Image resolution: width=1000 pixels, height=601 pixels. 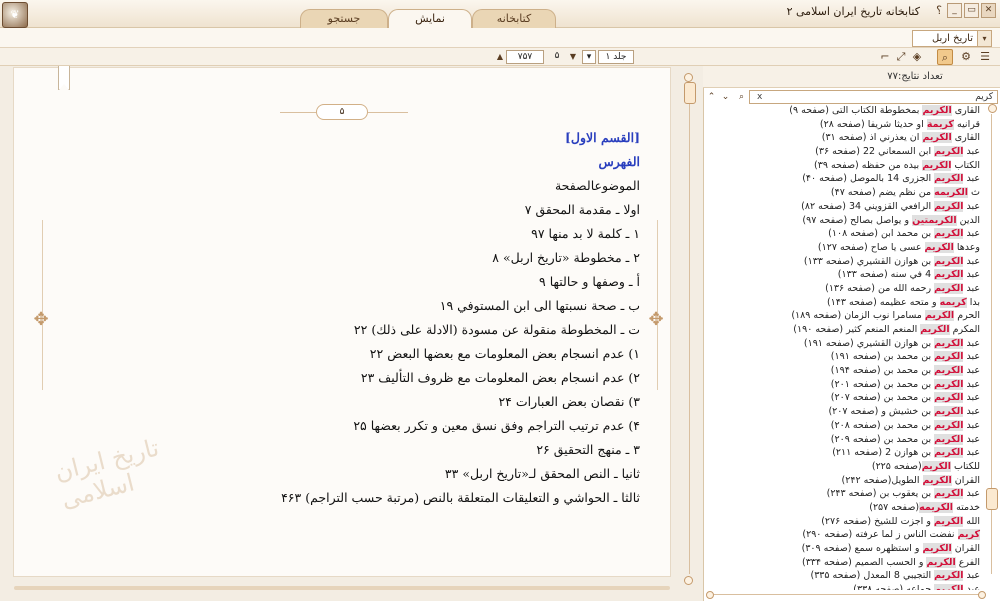 I want to click on scroll-right-icon, so click(x=982, y=595).